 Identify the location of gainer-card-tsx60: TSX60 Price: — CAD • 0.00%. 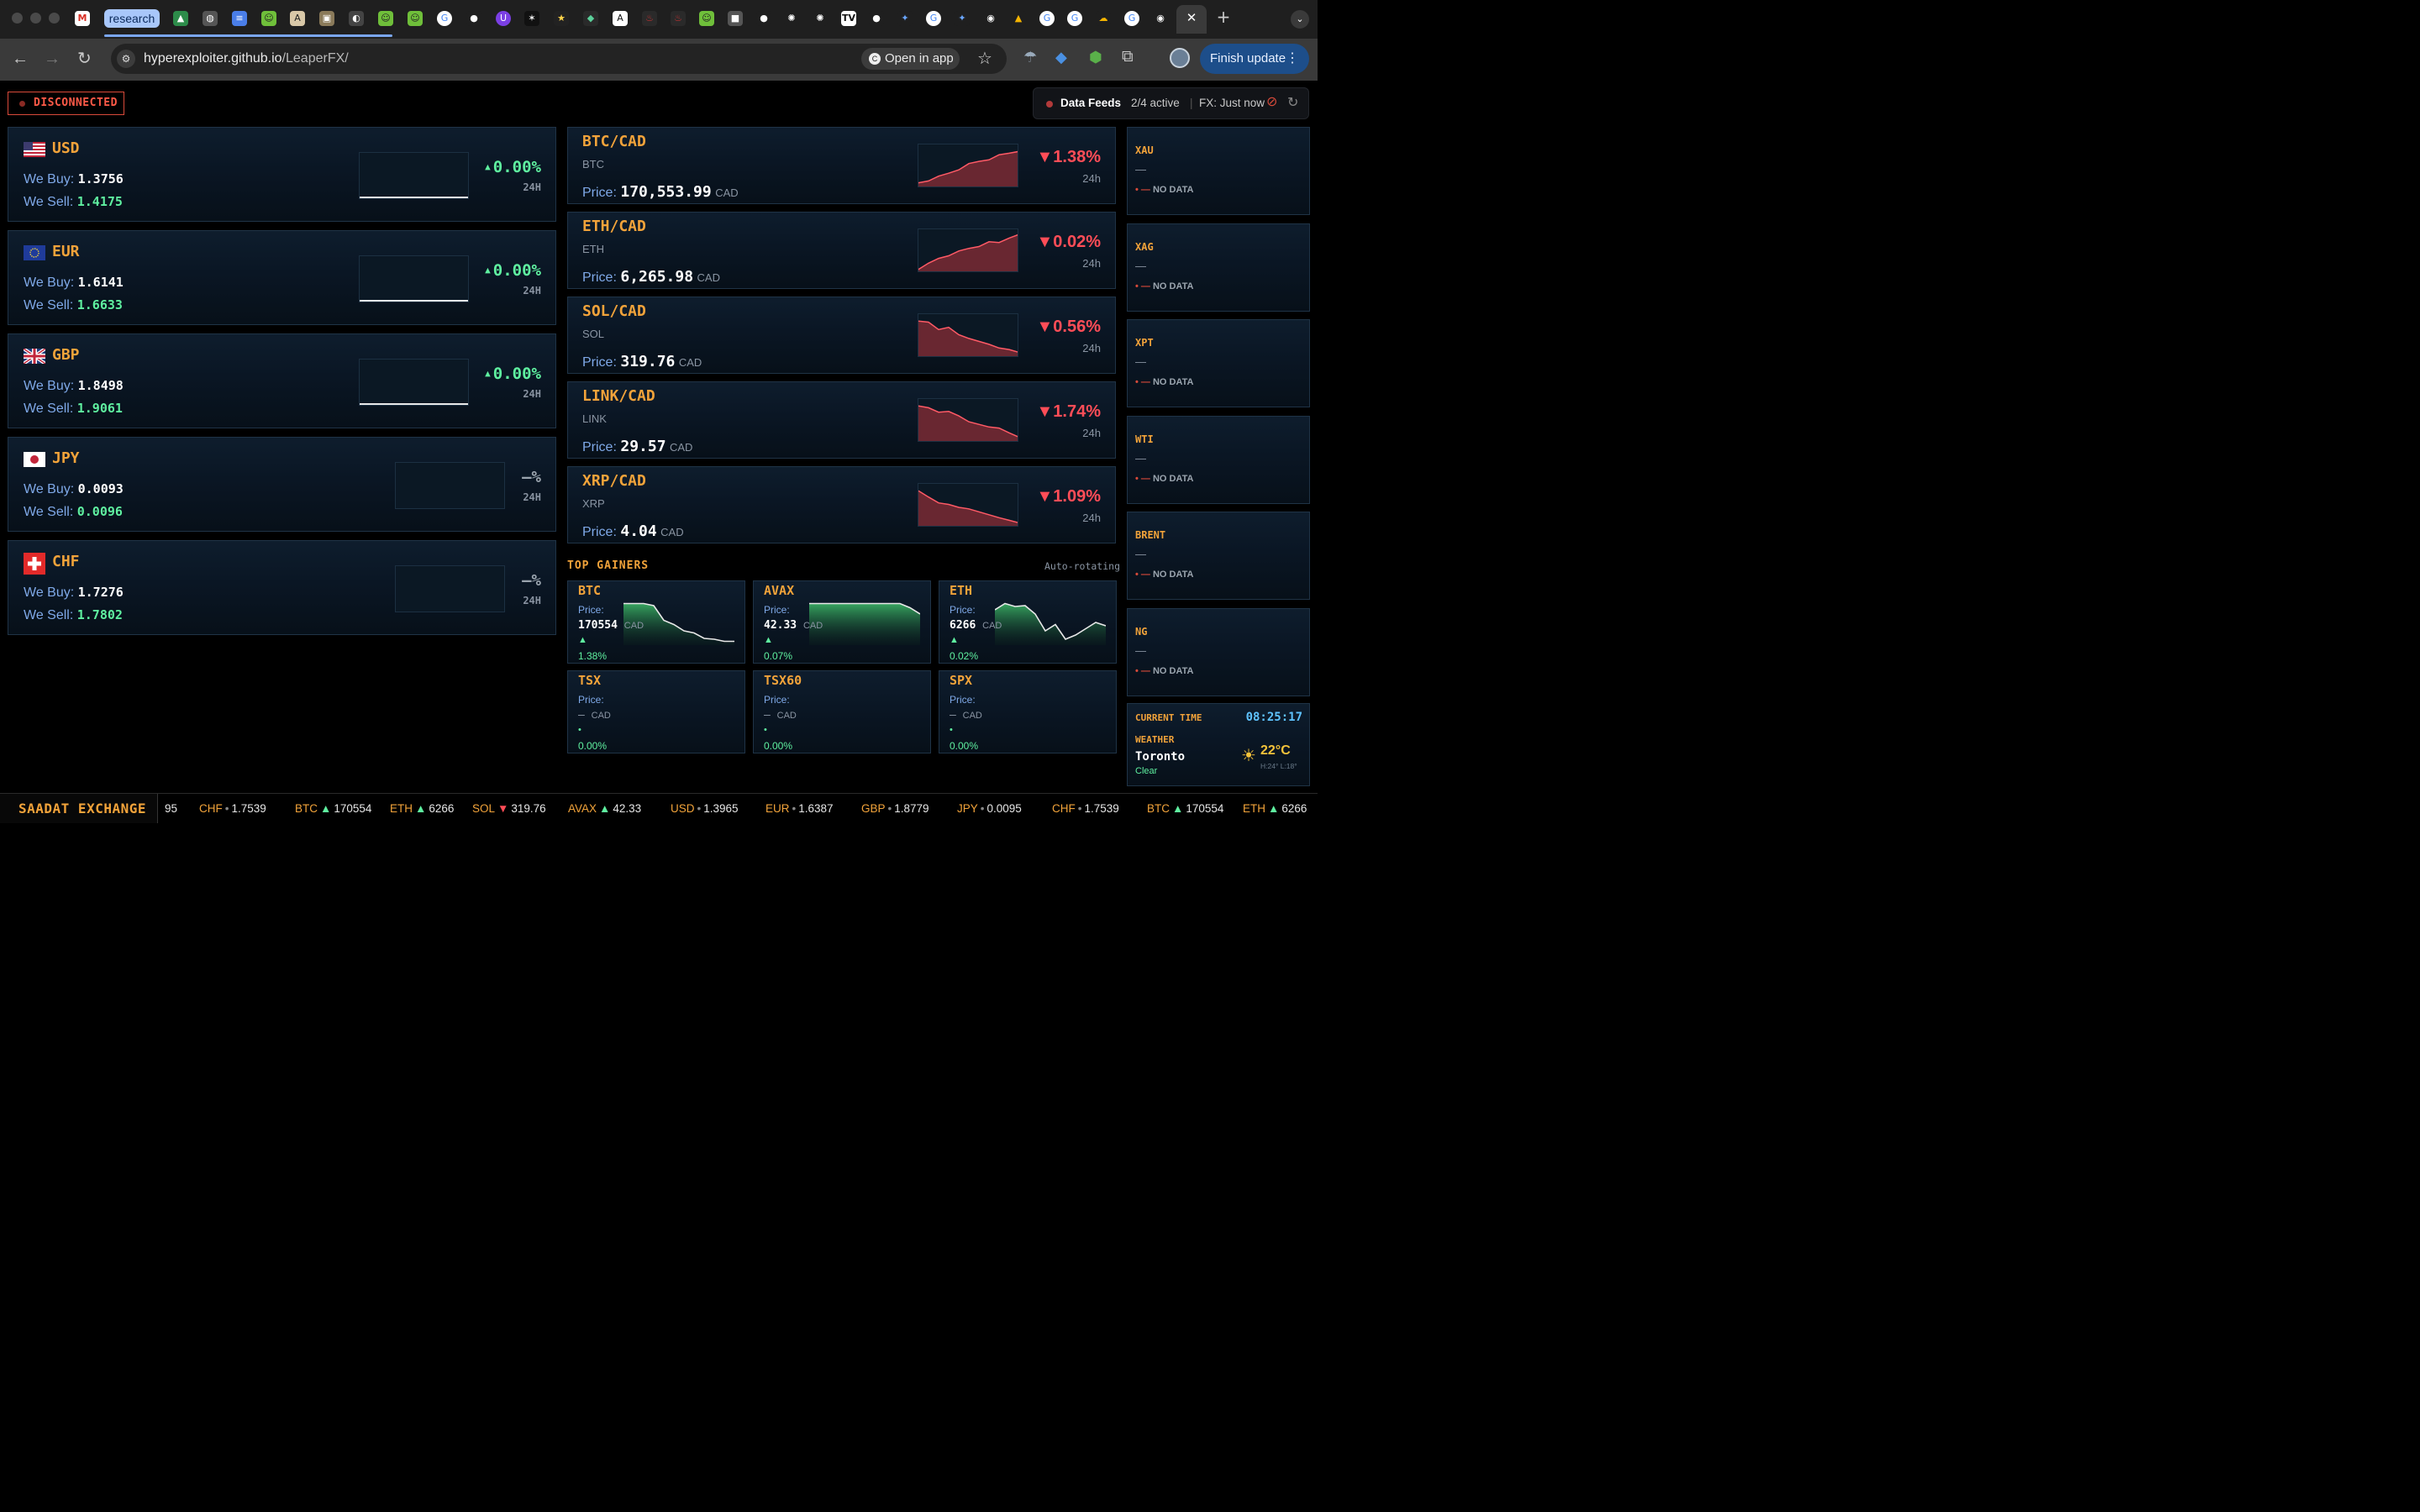
(842, 711).